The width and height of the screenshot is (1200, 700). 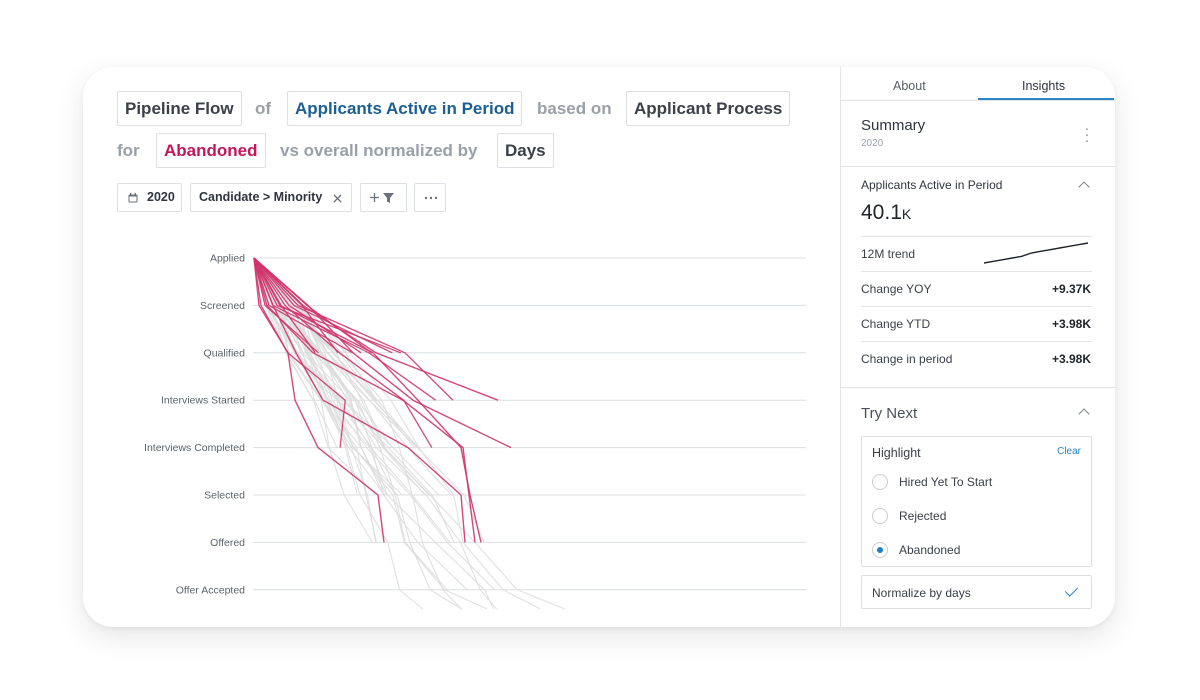 What do you see at coordinates (930, 550) in the screenshot?
I see `radio-label: Abandoned` at bounding box center [930, 550].